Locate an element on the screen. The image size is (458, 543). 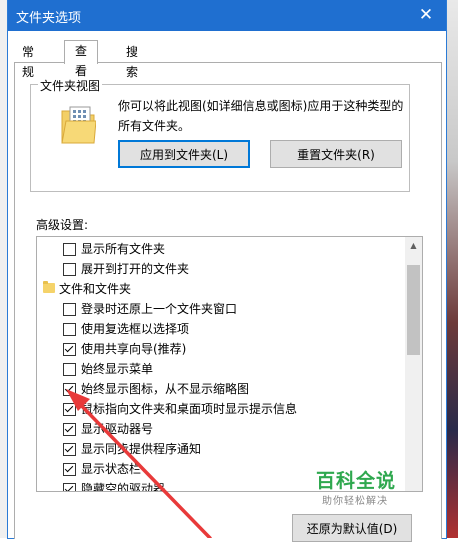
title-bar: 文件夹选项 ✕ is located at coordinates (227, 15).